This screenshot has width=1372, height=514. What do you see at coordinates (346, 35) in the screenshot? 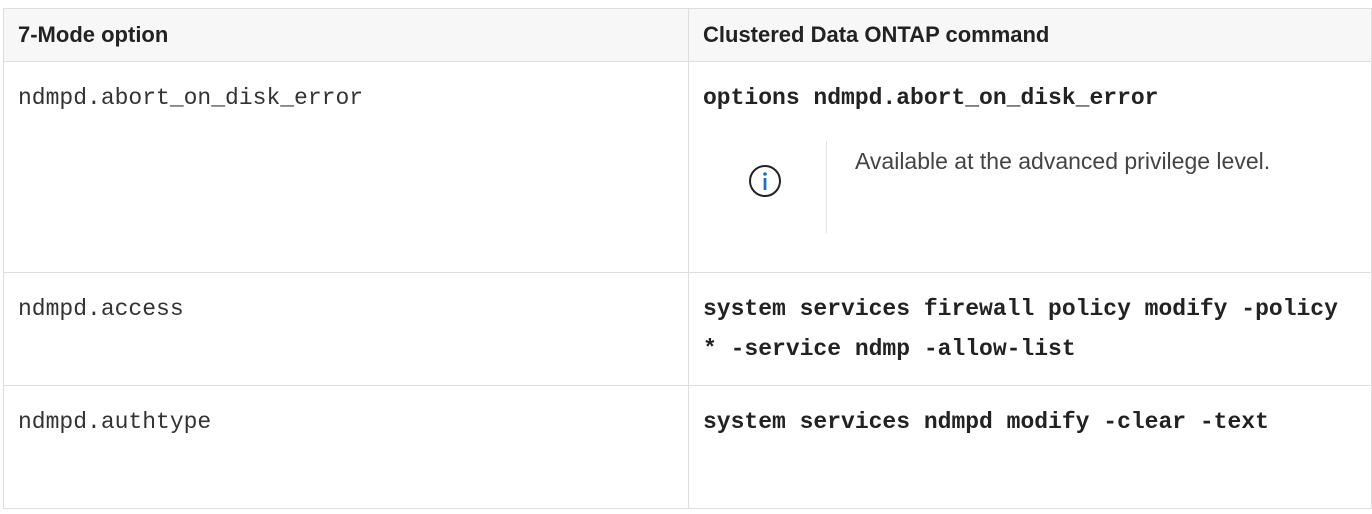
I see `column-header-7-mode-option: 7-Mode option` at bounding box center [346, 35].